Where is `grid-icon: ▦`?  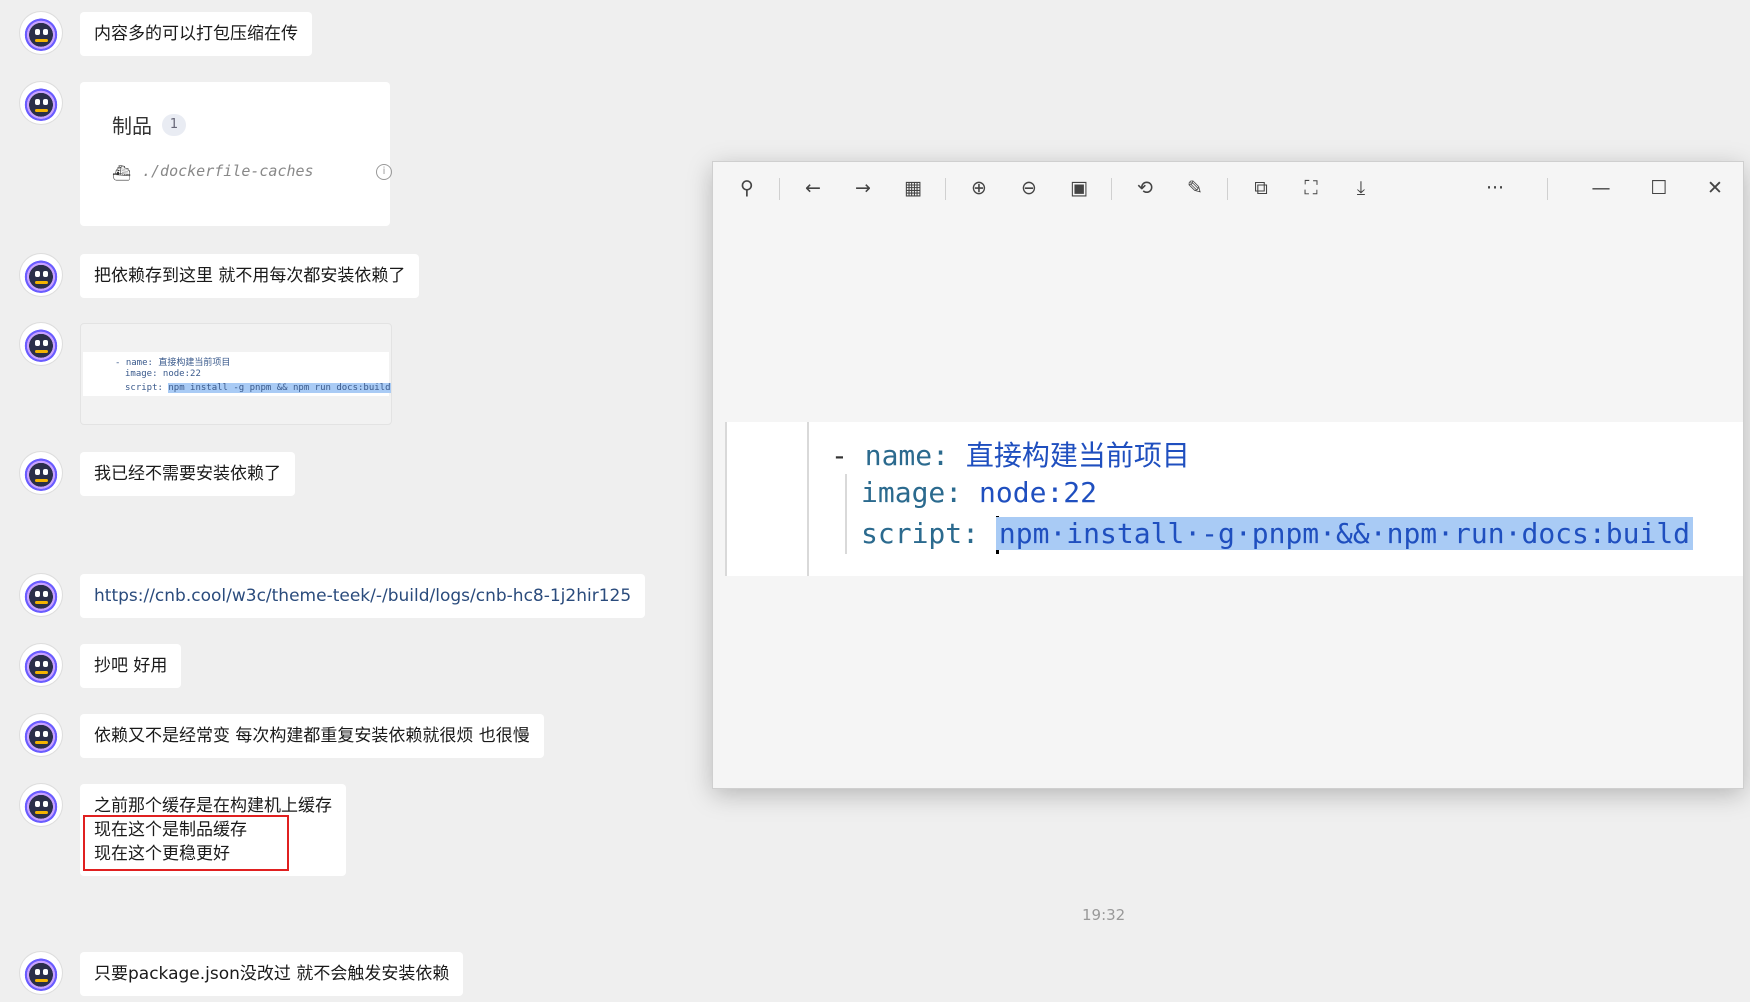 grid-icon: ▦ is located at coordinates (913, 188).